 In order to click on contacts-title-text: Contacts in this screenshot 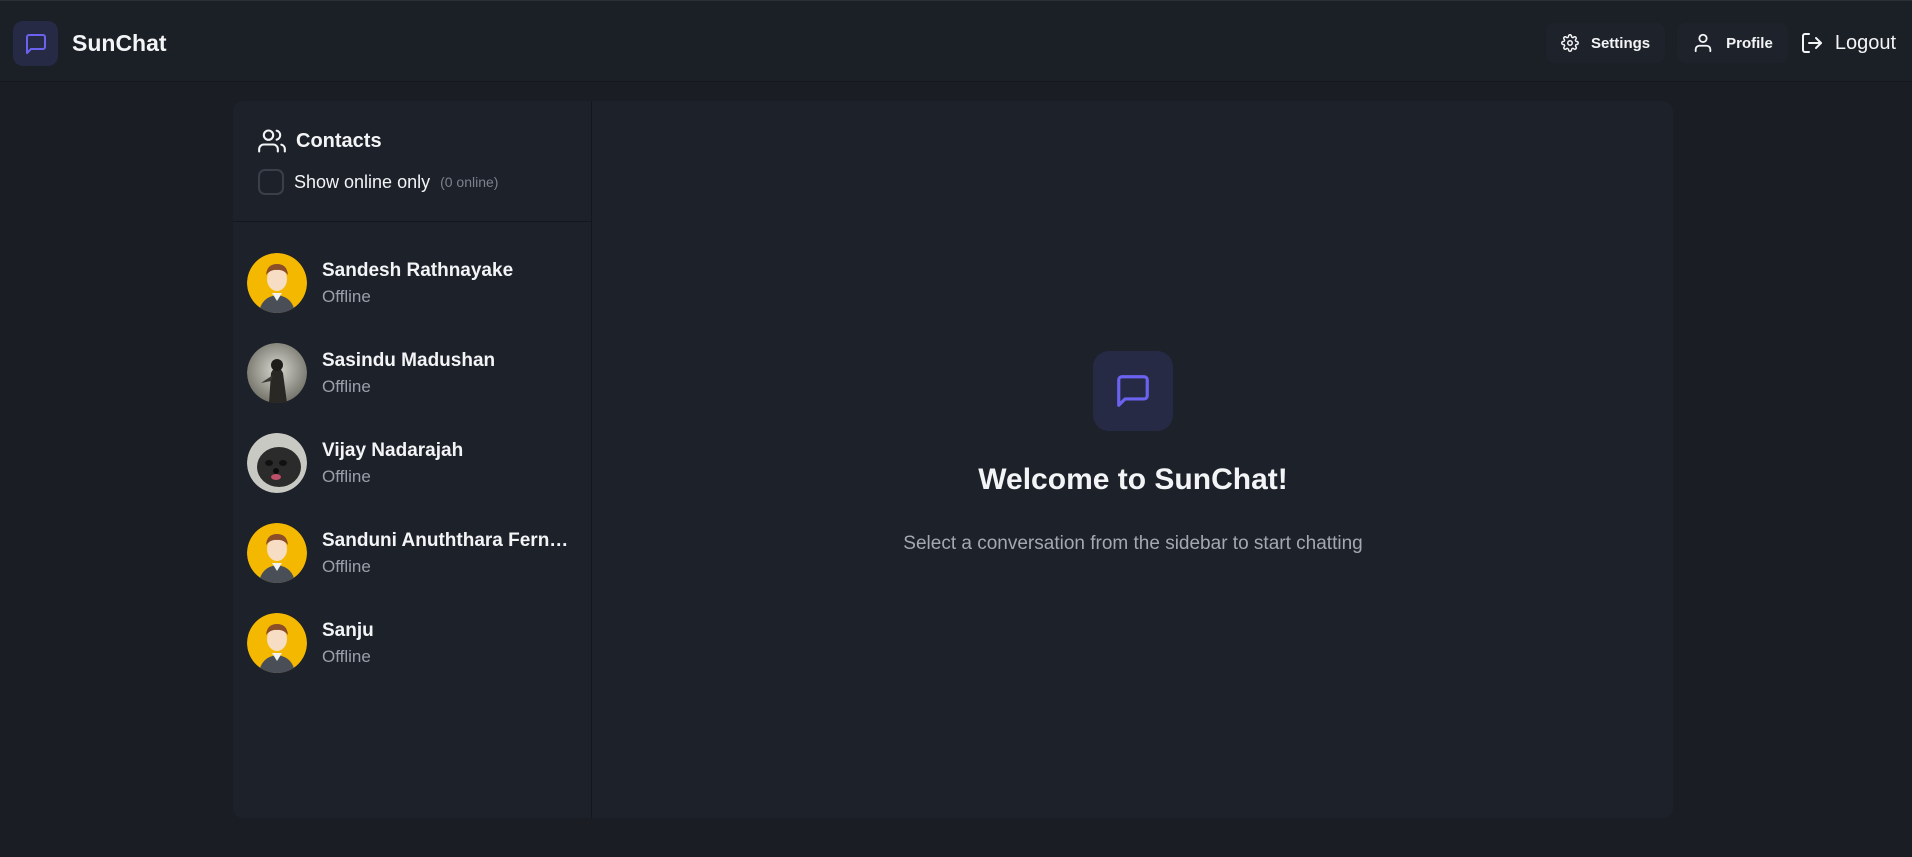, I will do `click(339, 140)`.